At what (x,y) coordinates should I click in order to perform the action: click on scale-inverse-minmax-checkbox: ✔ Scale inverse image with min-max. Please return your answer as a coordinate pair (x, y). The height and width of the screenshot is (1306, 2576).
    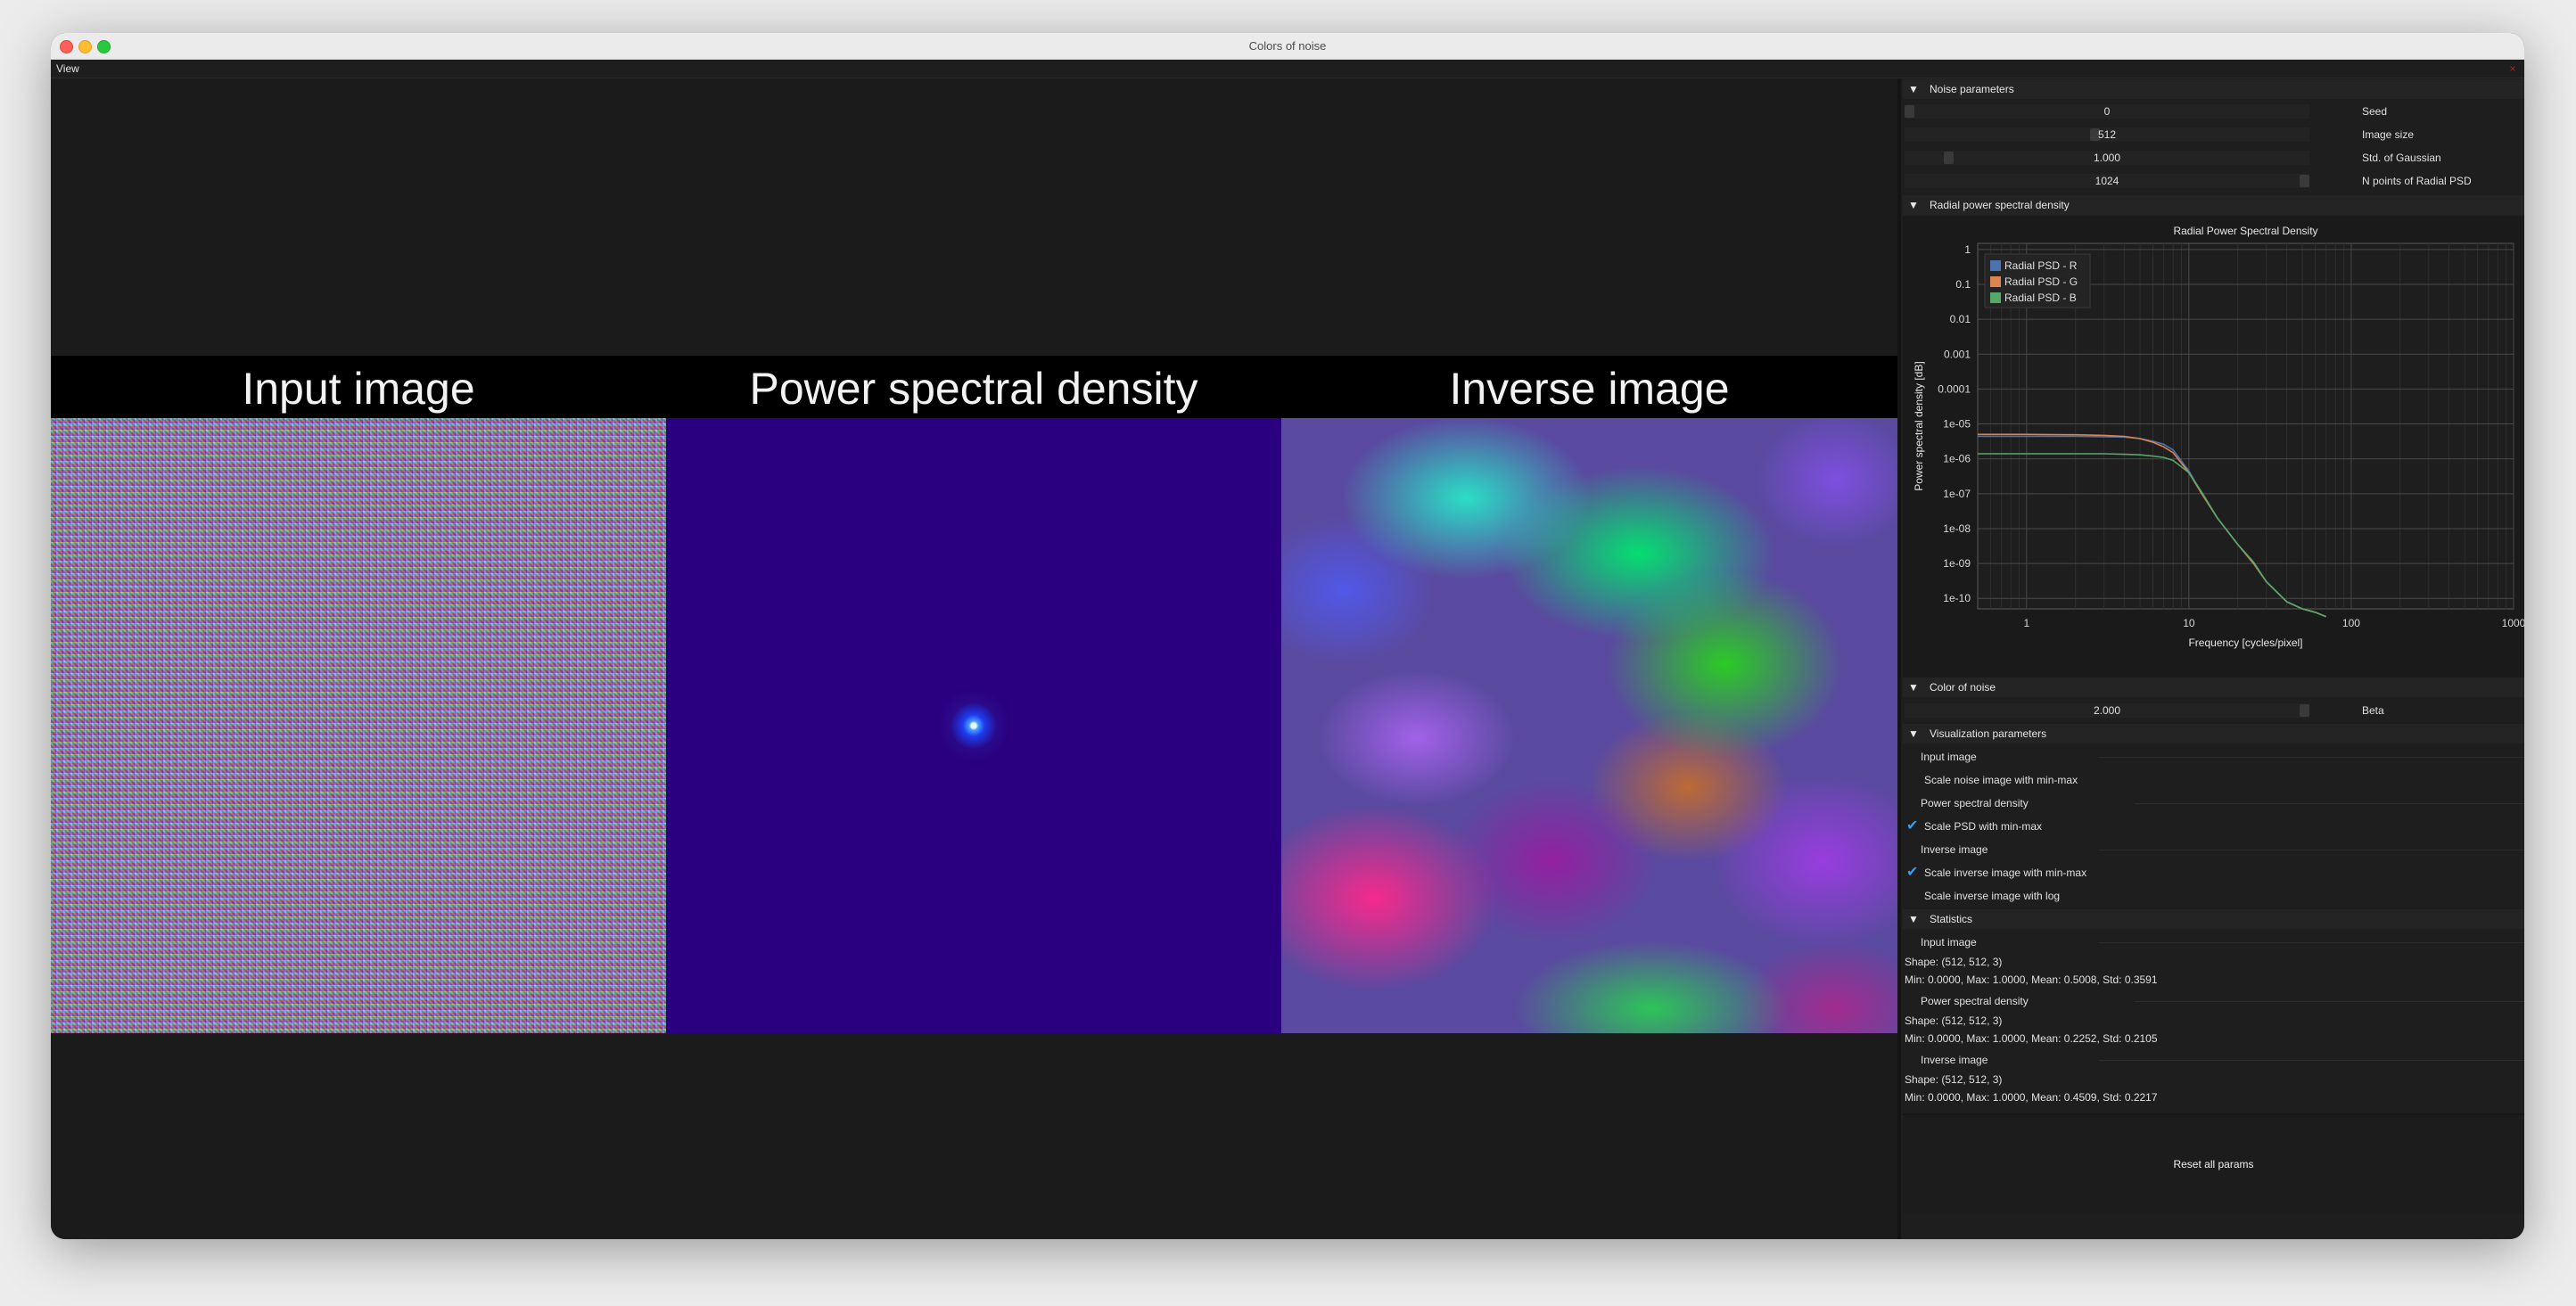
    Looking at the image, I should click on (2213, 873).